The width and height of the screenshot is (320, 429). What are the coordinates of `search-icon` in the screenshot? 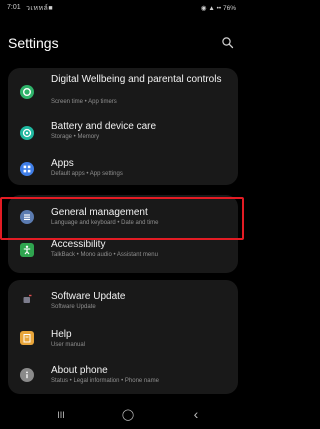 It's located at (228, 43).